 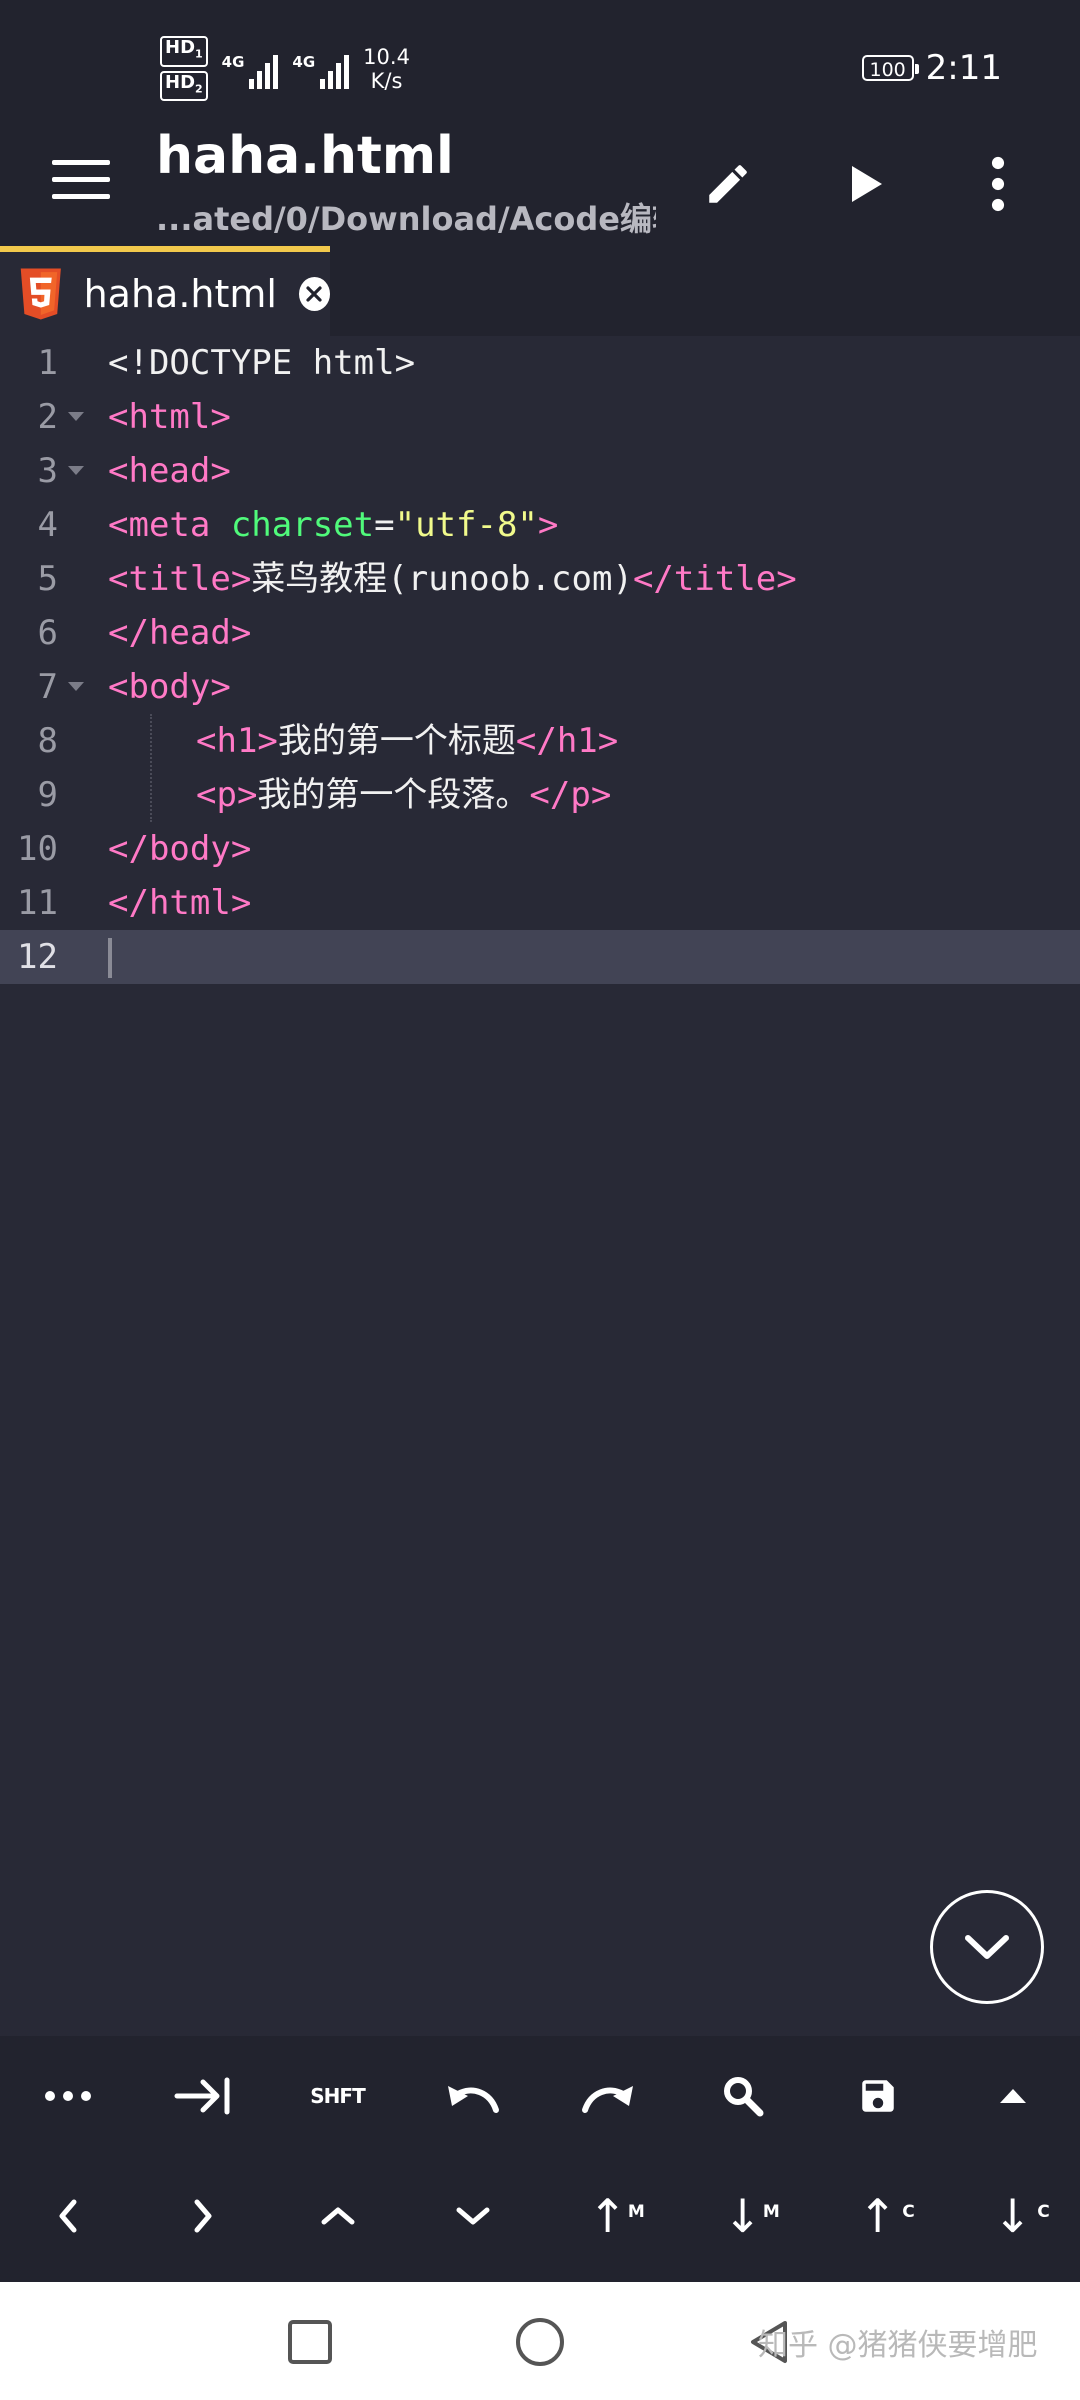 I want to click on code-text: </html>, so click(x=180, y=903).